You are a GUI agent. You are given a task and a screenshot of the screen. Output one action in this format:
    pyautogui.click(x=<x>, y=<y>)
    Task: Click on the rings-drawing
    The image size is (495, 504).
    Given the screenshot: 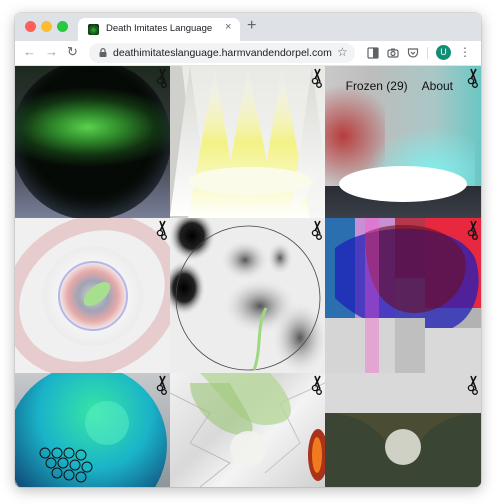 What is the action you would take?
    pyautogui.click(x=92, y=295)
    